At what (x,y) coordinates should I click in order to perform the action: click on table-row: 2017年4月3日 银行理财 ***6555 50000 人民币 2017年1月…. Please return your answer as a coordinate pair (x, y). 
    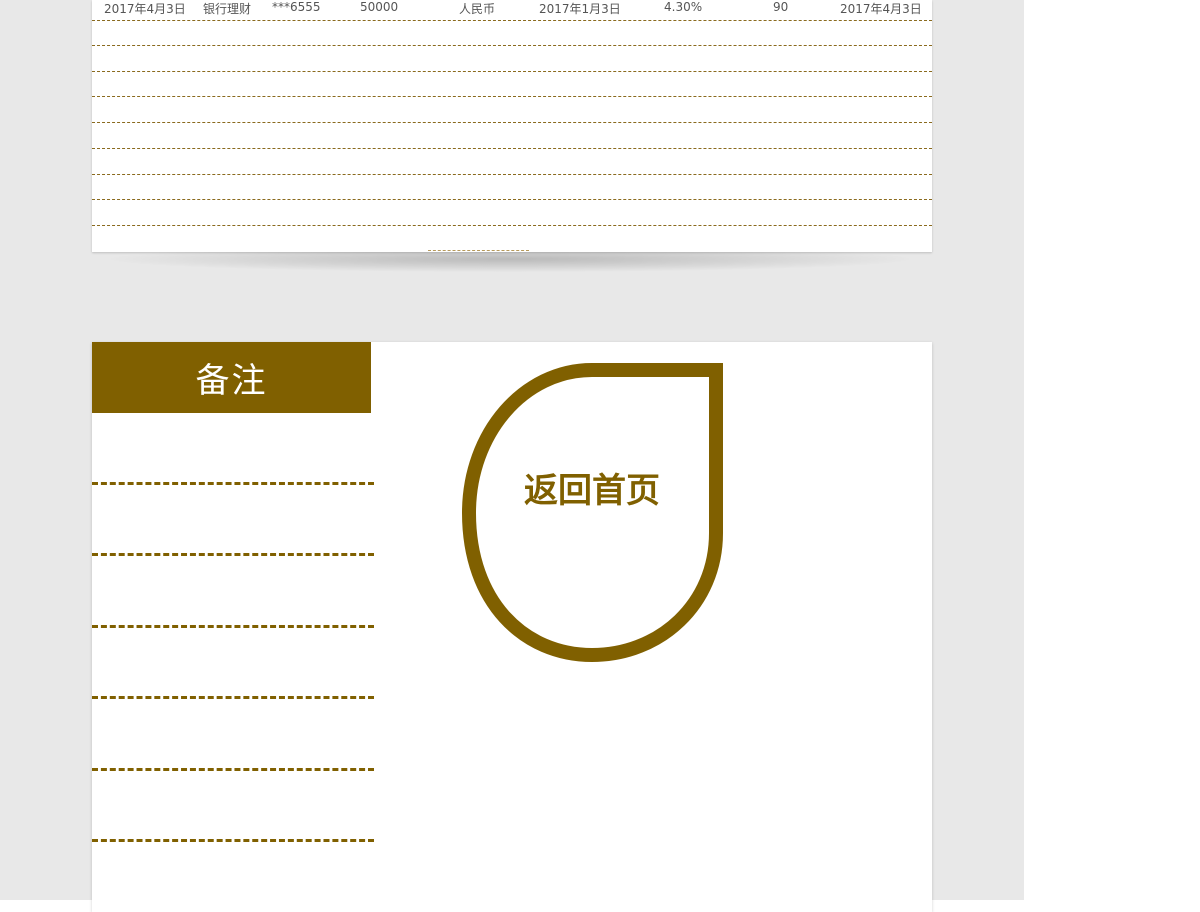
    Looking at the image, I should click on (512, 10).